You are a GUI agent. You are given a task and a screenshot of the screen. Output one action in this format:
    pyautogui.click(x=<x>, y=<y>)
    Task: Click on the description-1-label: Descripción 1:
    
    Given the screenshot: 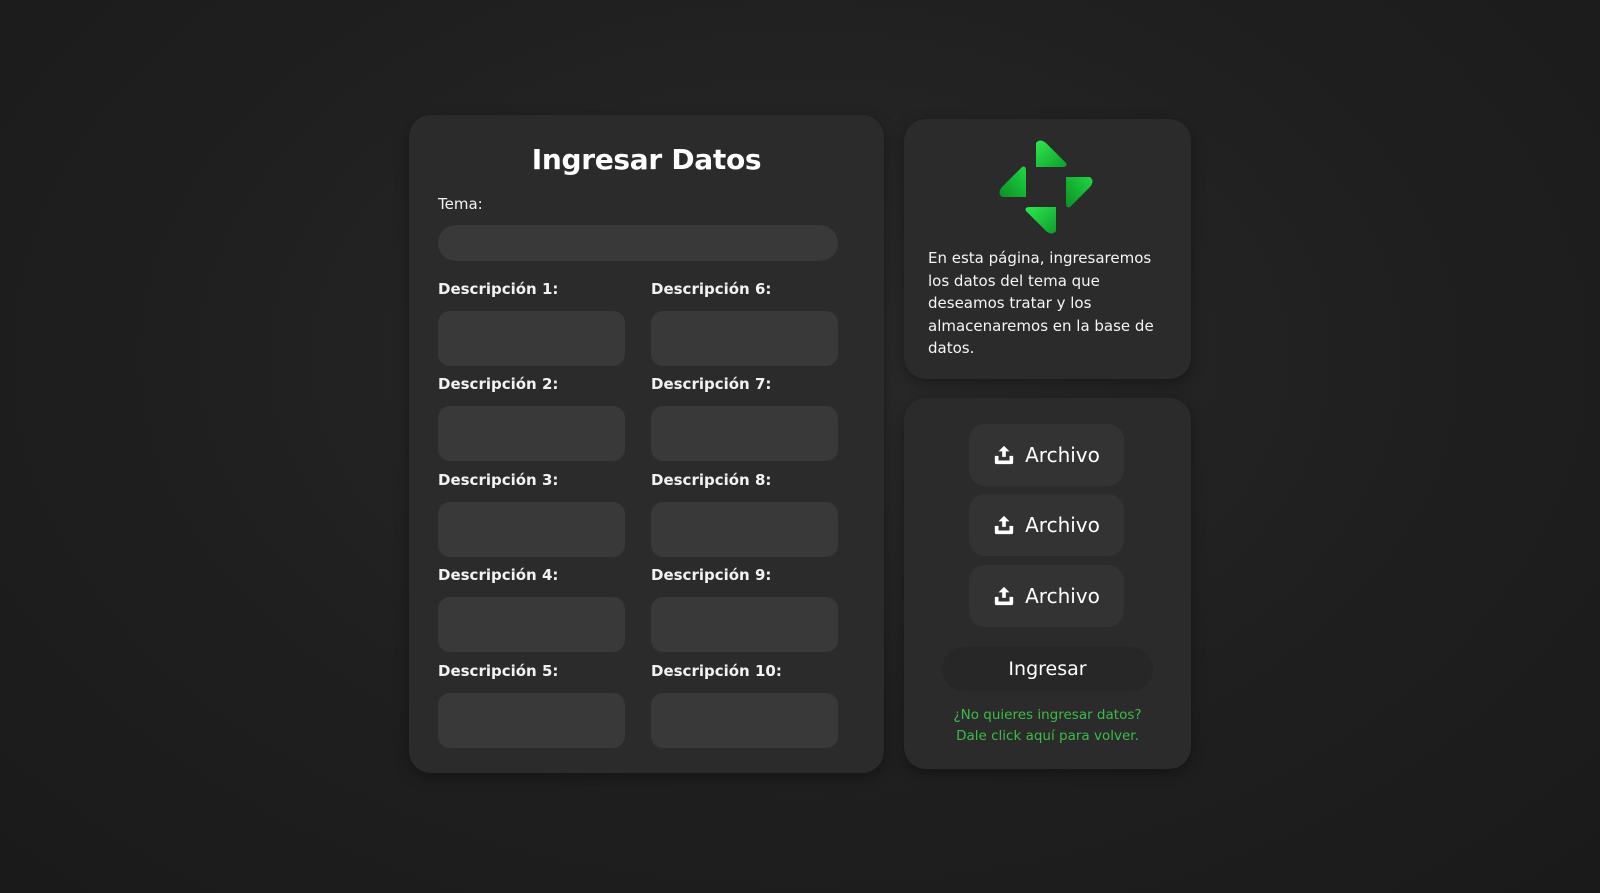 What is the action you would take?
    pyautogui.click(x=498, y=289)
    